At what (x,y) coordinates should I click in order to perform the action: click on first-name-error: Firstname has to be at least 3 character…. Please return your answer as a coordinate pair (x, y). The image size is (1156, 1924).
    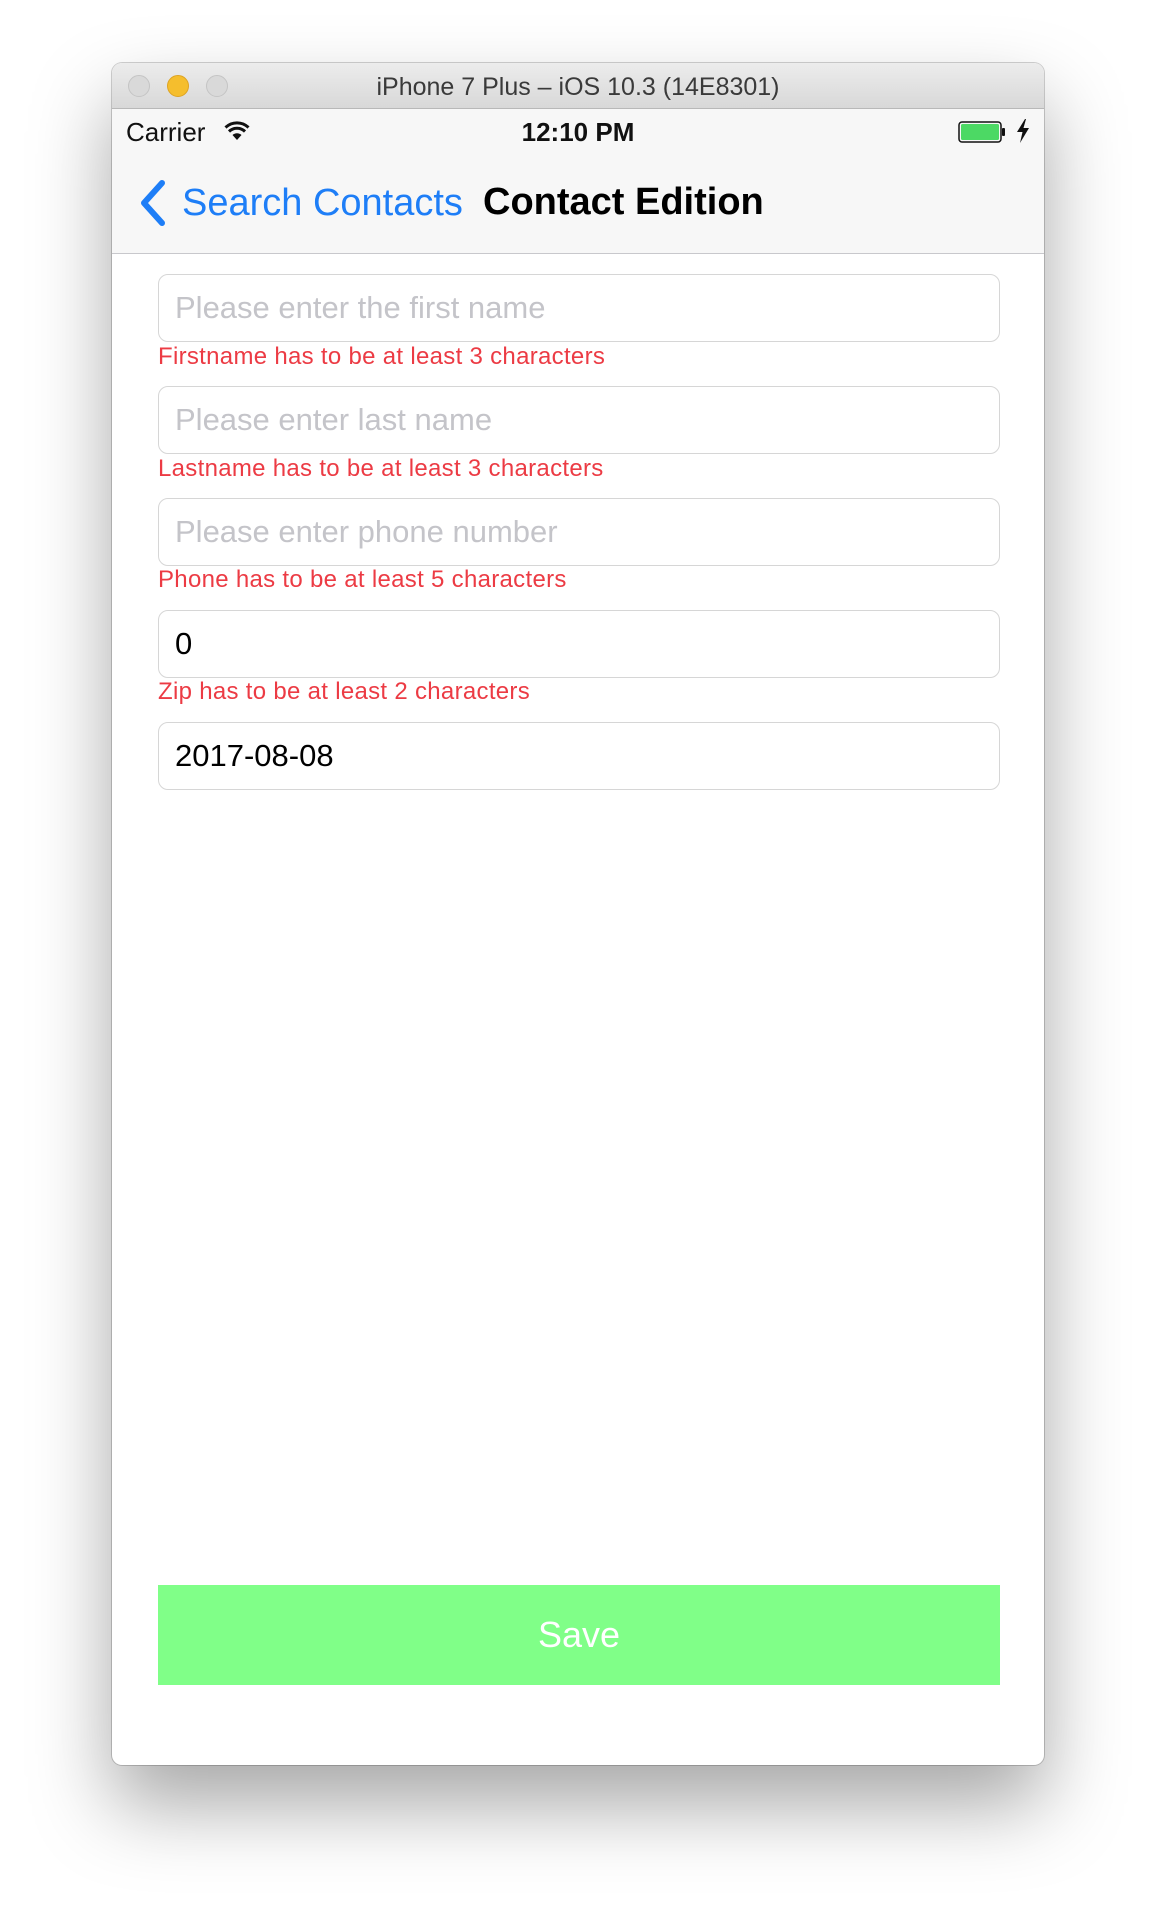
    Looking at the image, I should click on (382, 356).